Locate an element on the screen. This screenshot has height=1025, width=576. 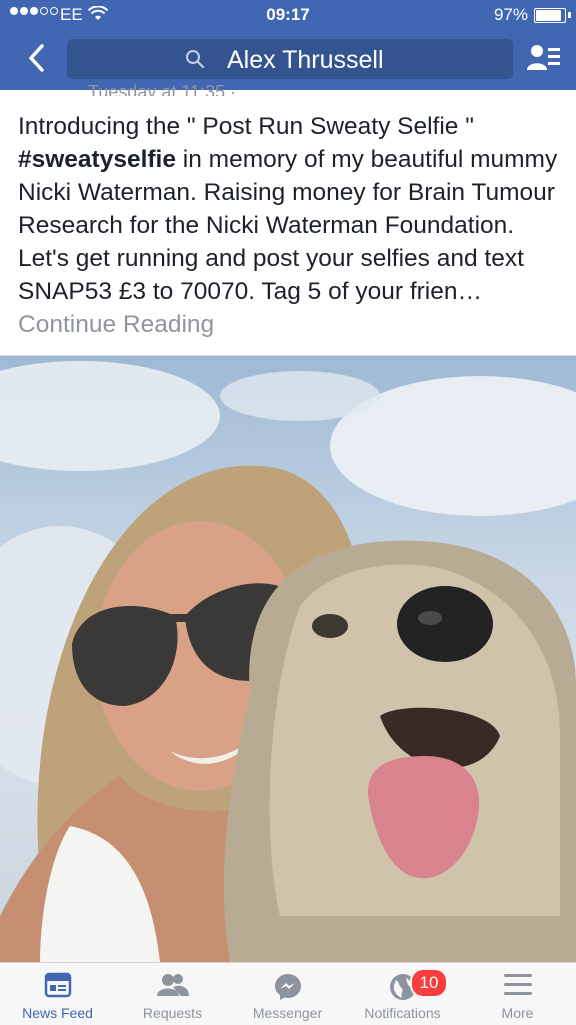
news-feed-icon is located at coordinates (57, 985).